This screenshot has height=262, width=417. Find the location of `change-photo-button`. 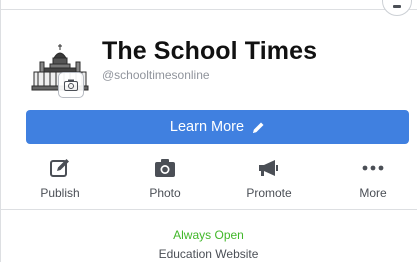

change-photo-button is located at coordinates (71, 85).